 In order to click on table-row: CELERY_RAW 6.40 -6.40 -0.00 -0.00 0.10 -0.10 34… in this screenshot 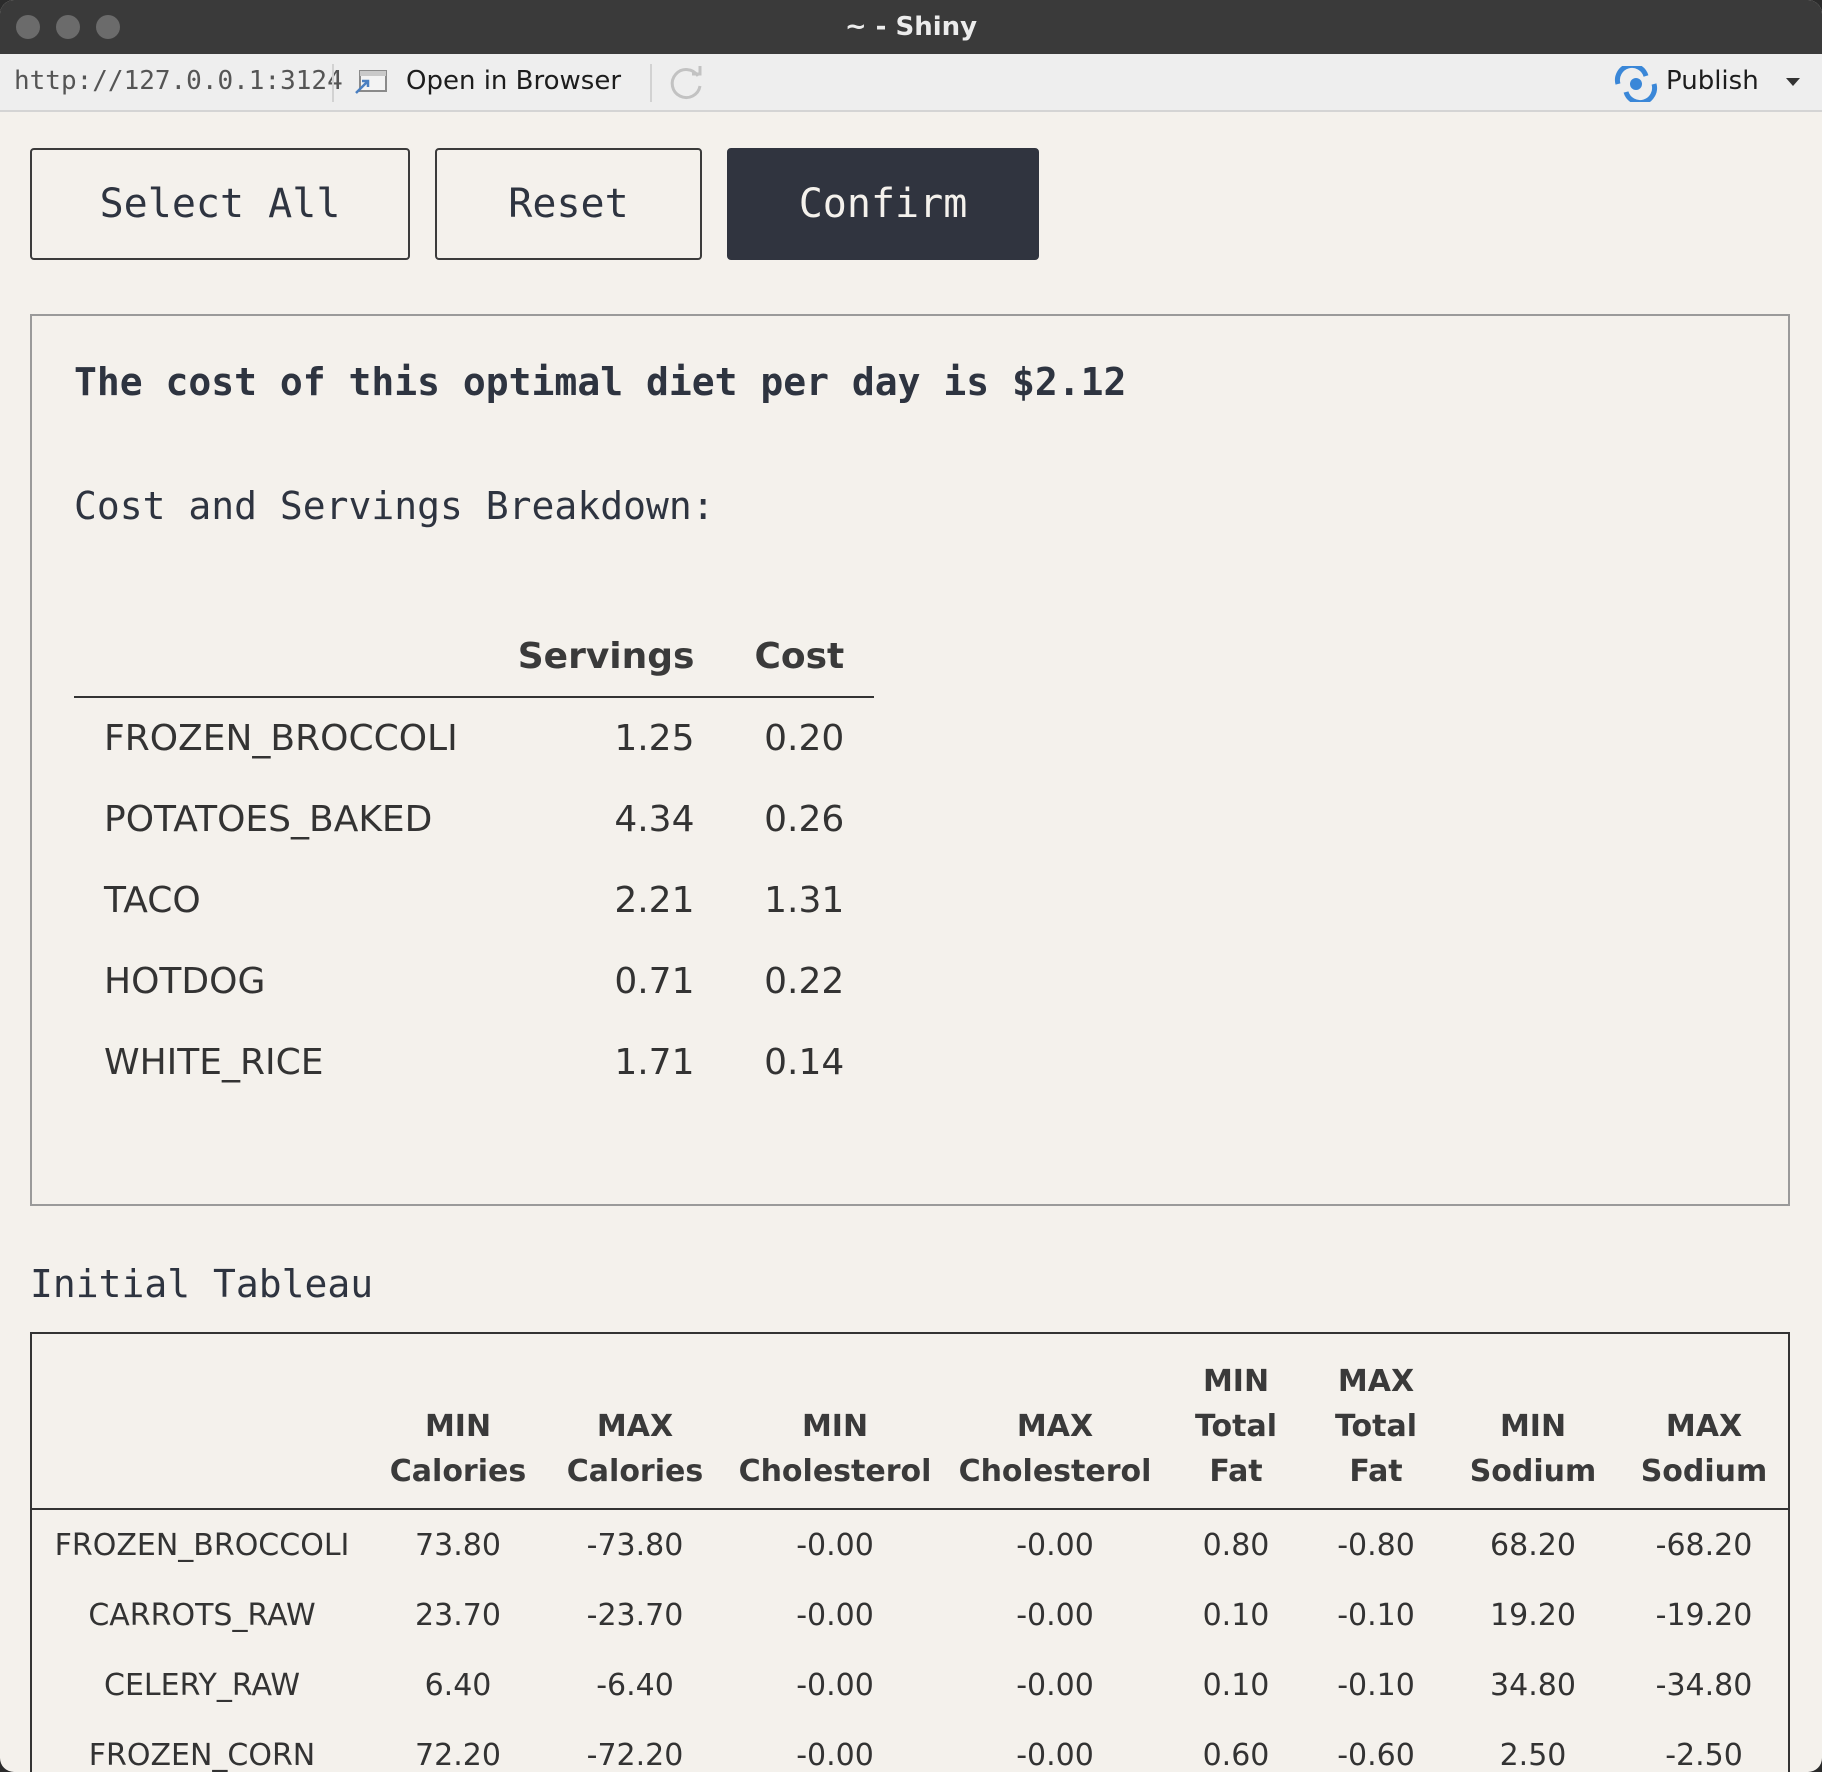, I will do `click(910, 1685)`.